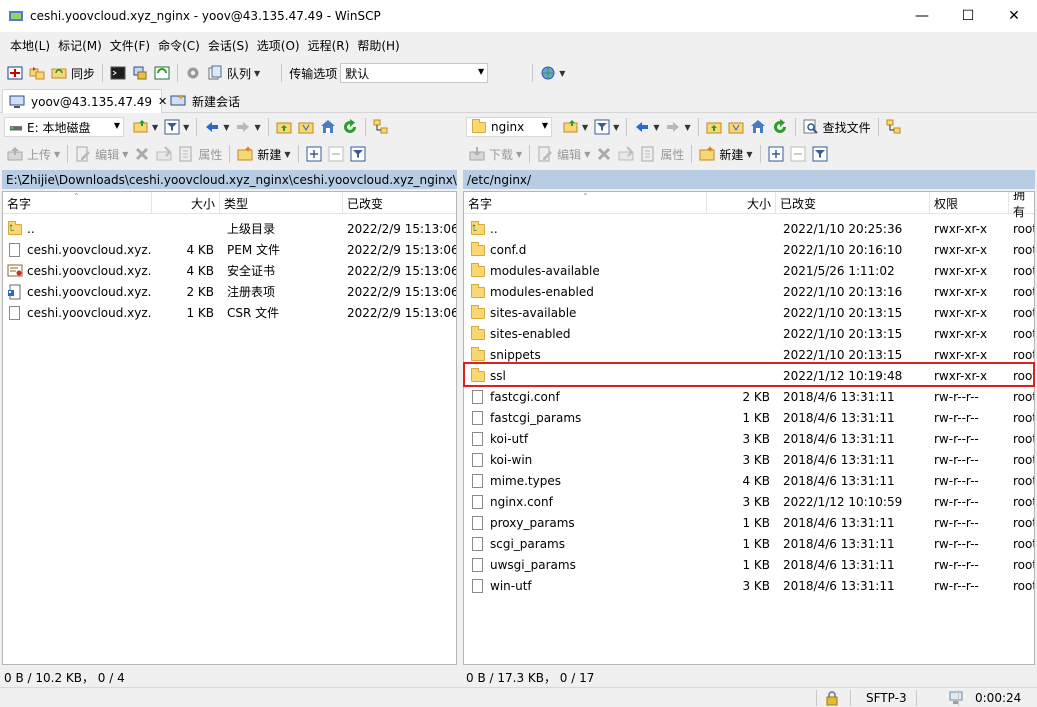 The image size is (1037, 707). I want to click on file-rights-text: rwxr-xr-x, so click(961, 354).